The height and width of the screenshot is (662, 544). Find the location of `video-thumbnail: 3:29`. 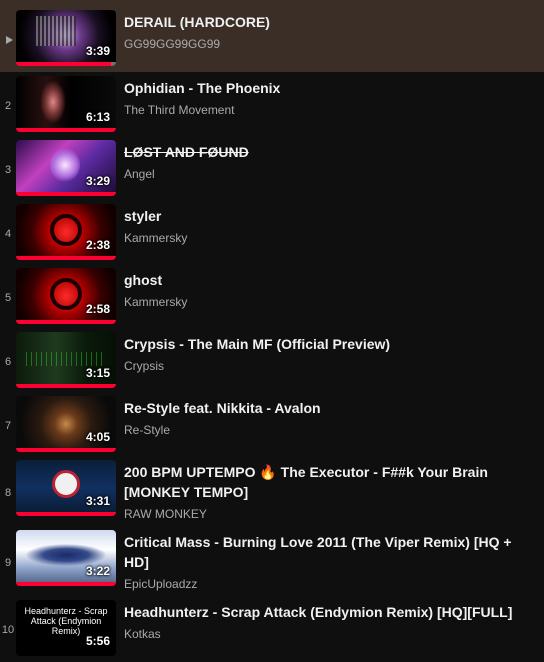

video-thumbnail: 3:29 is located at coordinates (66, 168).